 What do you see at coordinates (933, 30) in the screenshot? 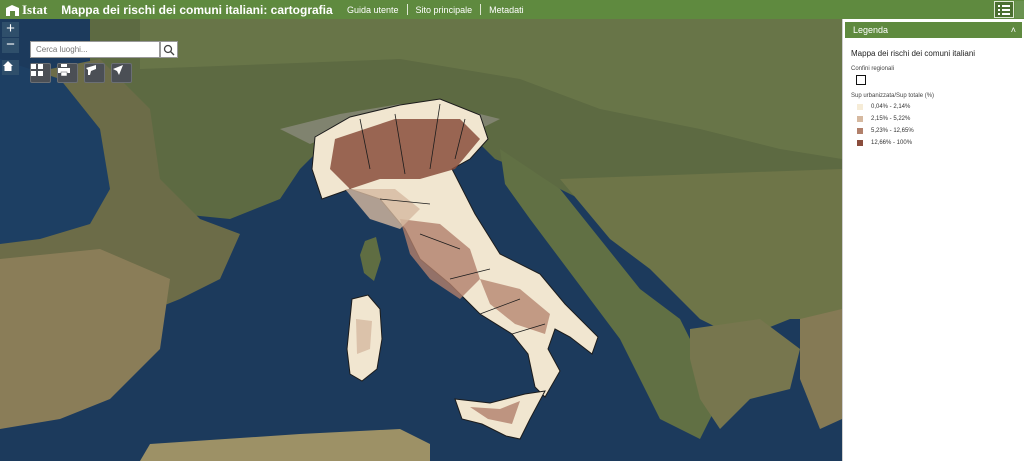
I see `legend-header: Legenda ˄` at bounding box center [933, 30].